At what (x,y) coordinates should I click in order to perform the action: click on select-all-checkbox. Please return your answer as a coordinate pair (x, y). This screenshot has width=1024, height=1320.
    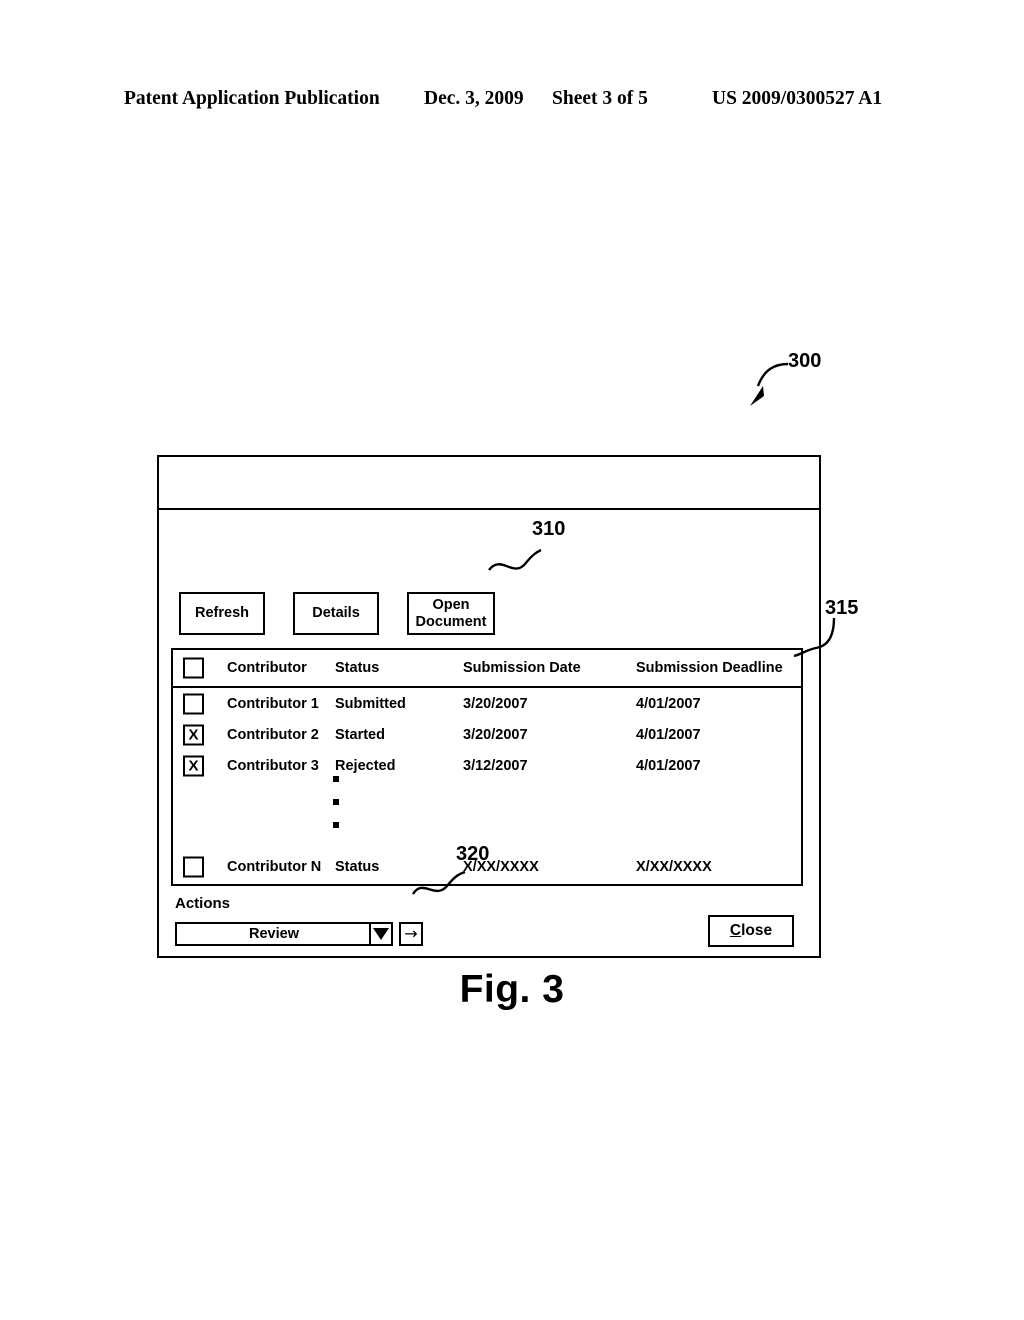
    Looking at the image, I should click on (193, 668).